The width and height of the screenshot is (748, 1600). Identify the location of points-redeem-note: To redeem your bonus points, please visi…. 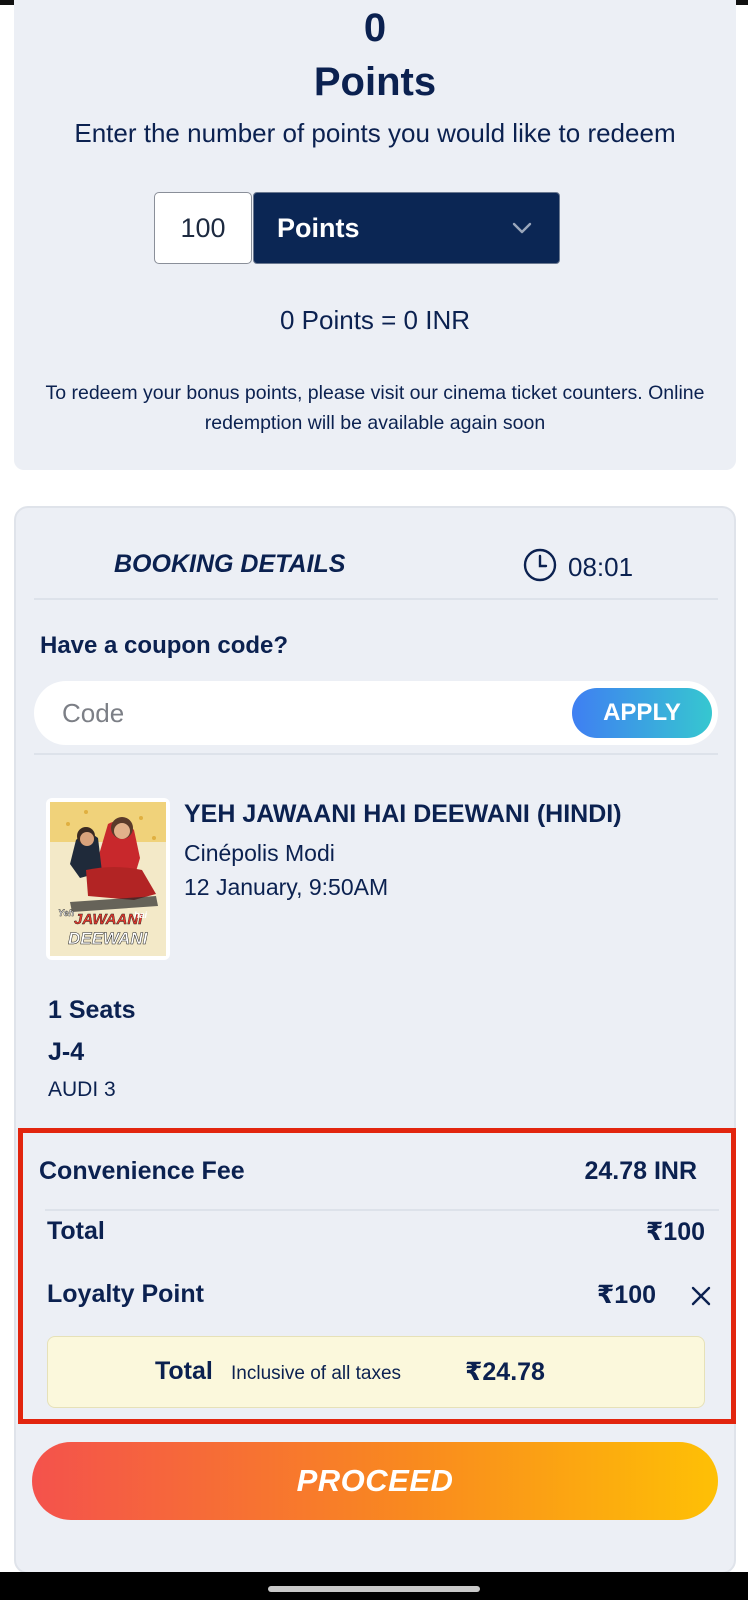
(375, 408).